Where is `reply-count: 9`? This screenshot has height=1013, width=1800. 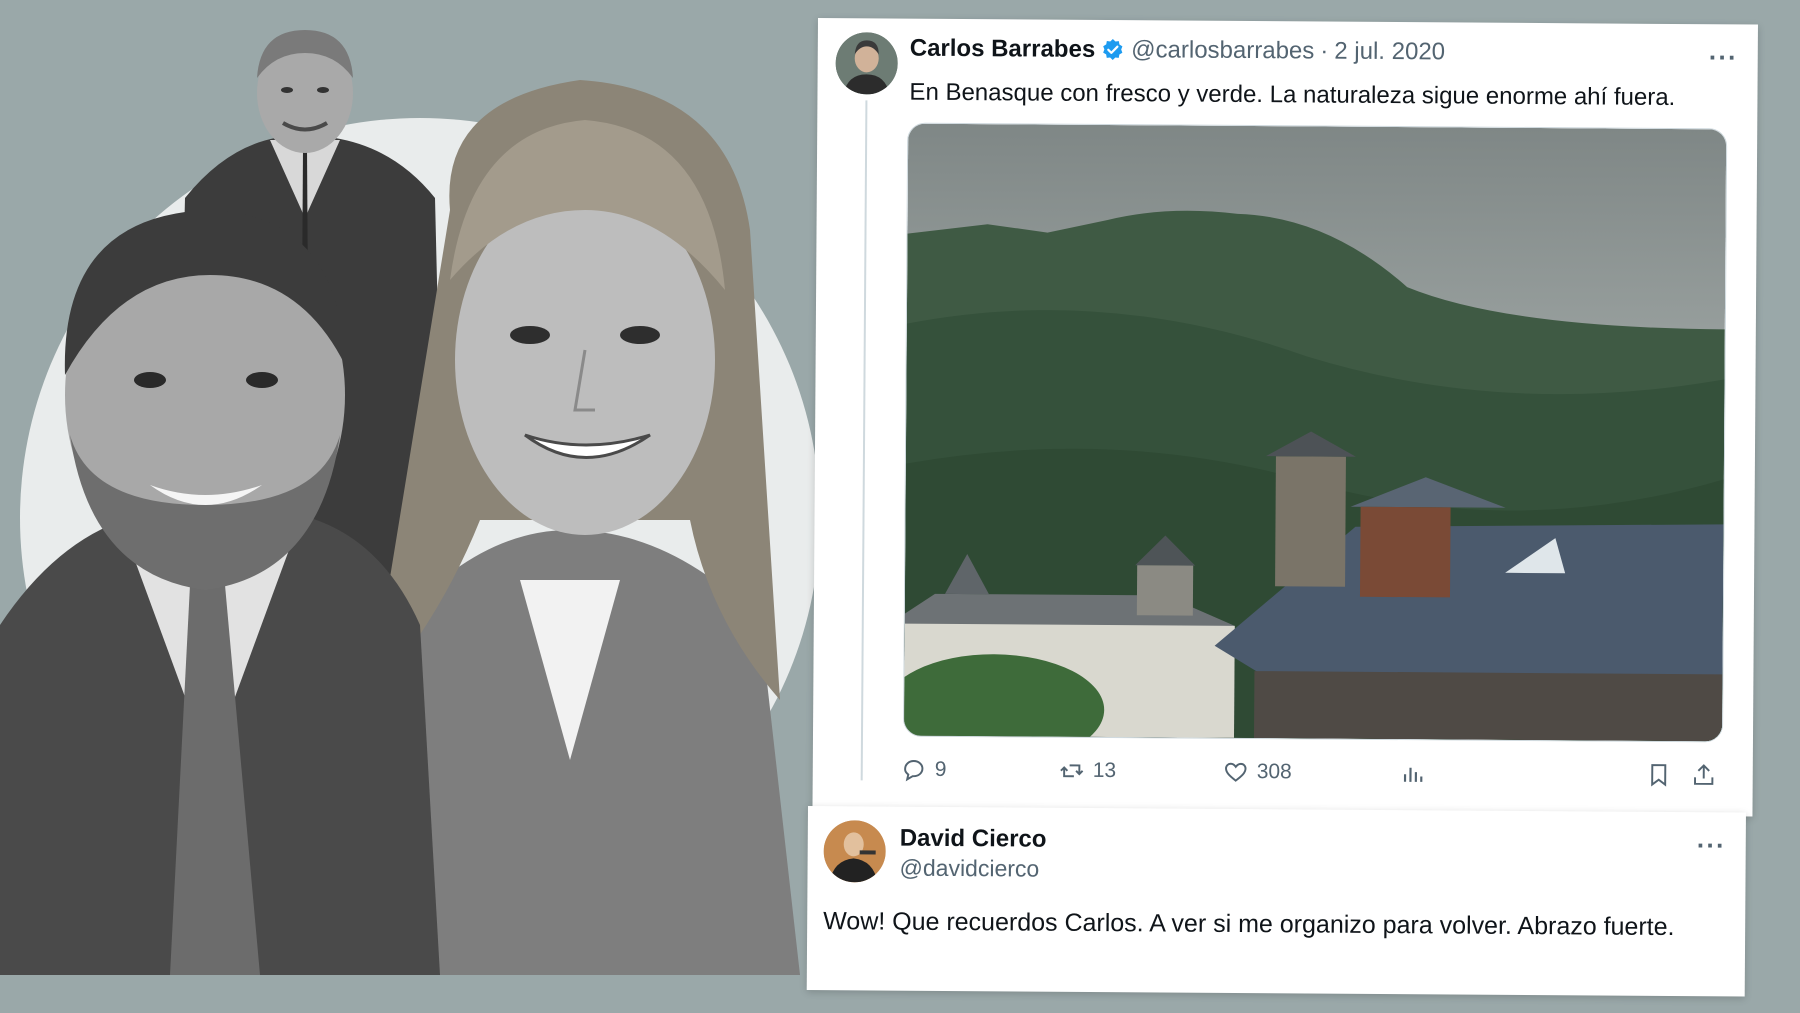 reply-count: 9 is located at coordinates (940, 769).